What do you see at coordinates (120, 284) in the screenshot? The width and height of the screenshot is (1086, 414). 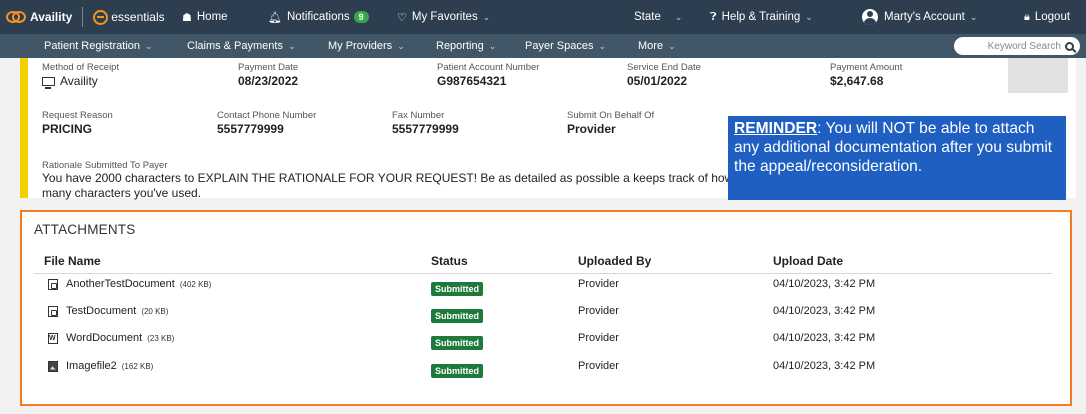 I see `file-name: AnotherTestDocument` at bounding box center [120, 284].